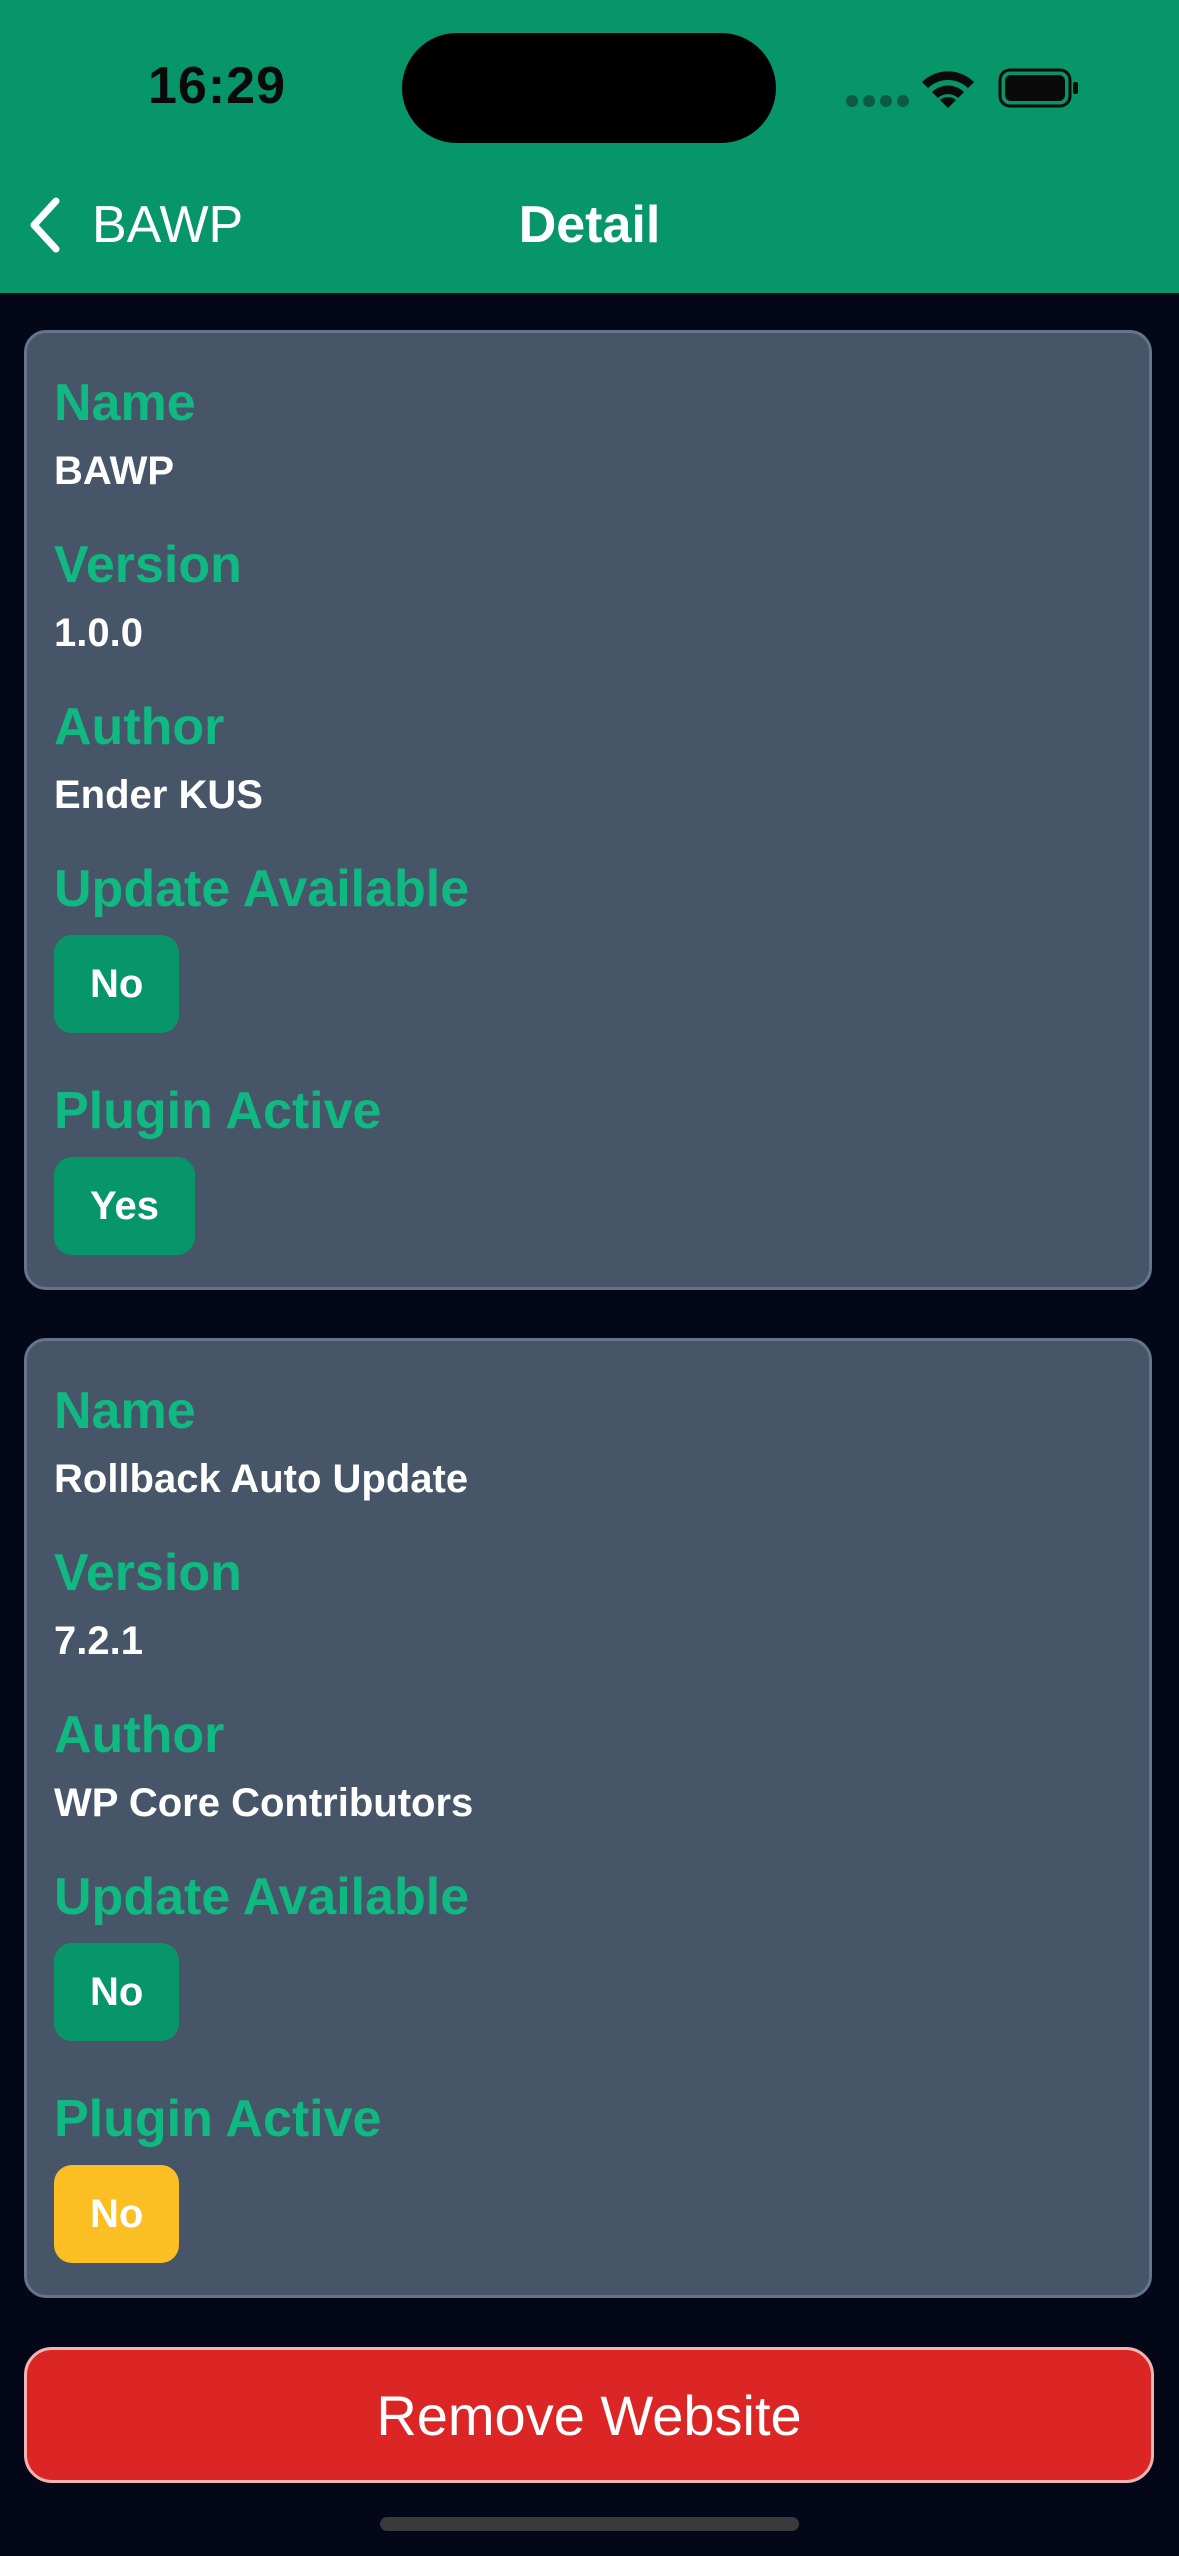 This screenshot has height=2556, width=1179. Describe the element at coordinates (1038, 88) in the screenshot. I see `battery-icon` at that location.